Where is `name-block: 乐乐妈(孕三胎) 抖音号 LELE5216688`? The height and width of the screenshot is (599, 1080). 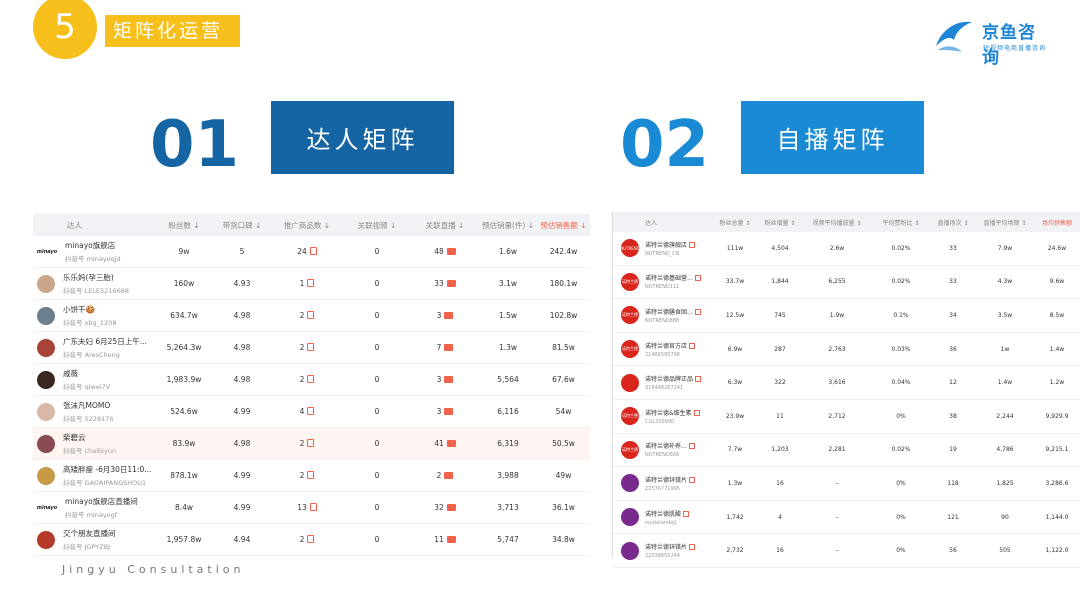
name-block: 乐乐妈(孕三胎) 抖音号 LELE5216688 is located at coordinates (96, 283).